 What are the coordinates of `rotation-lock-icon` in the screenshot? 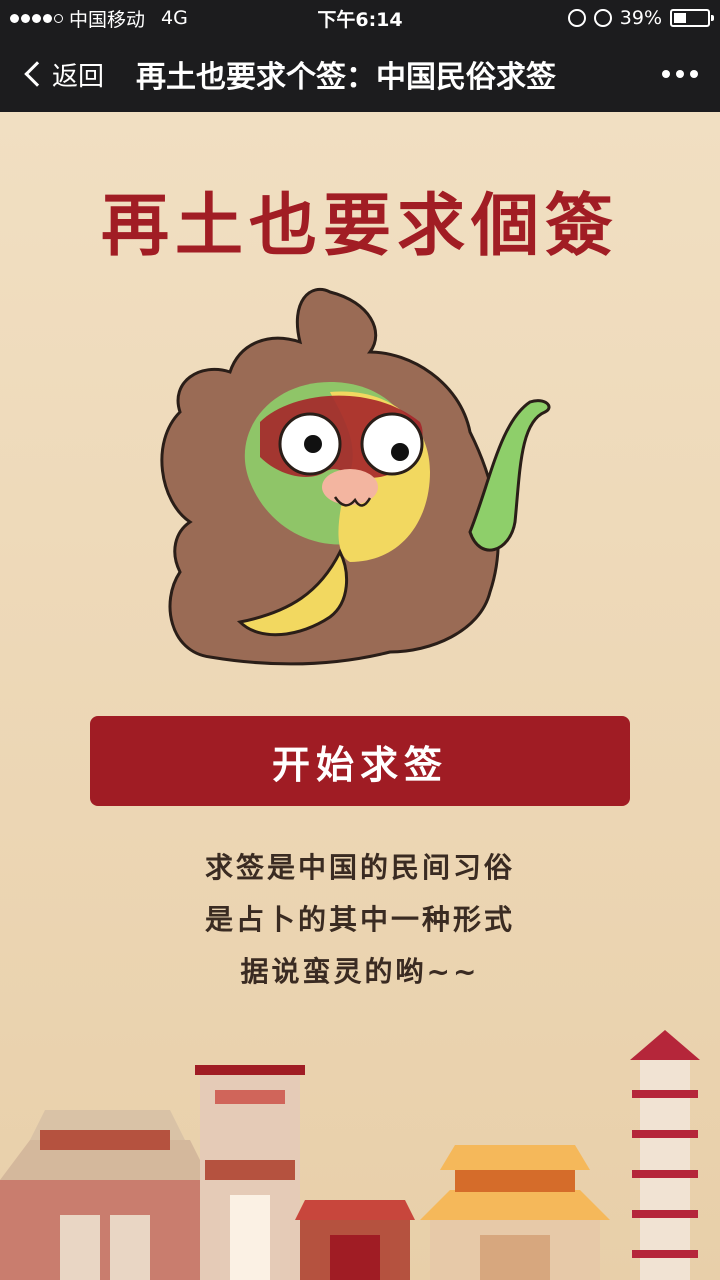 It's located at (576, 18).